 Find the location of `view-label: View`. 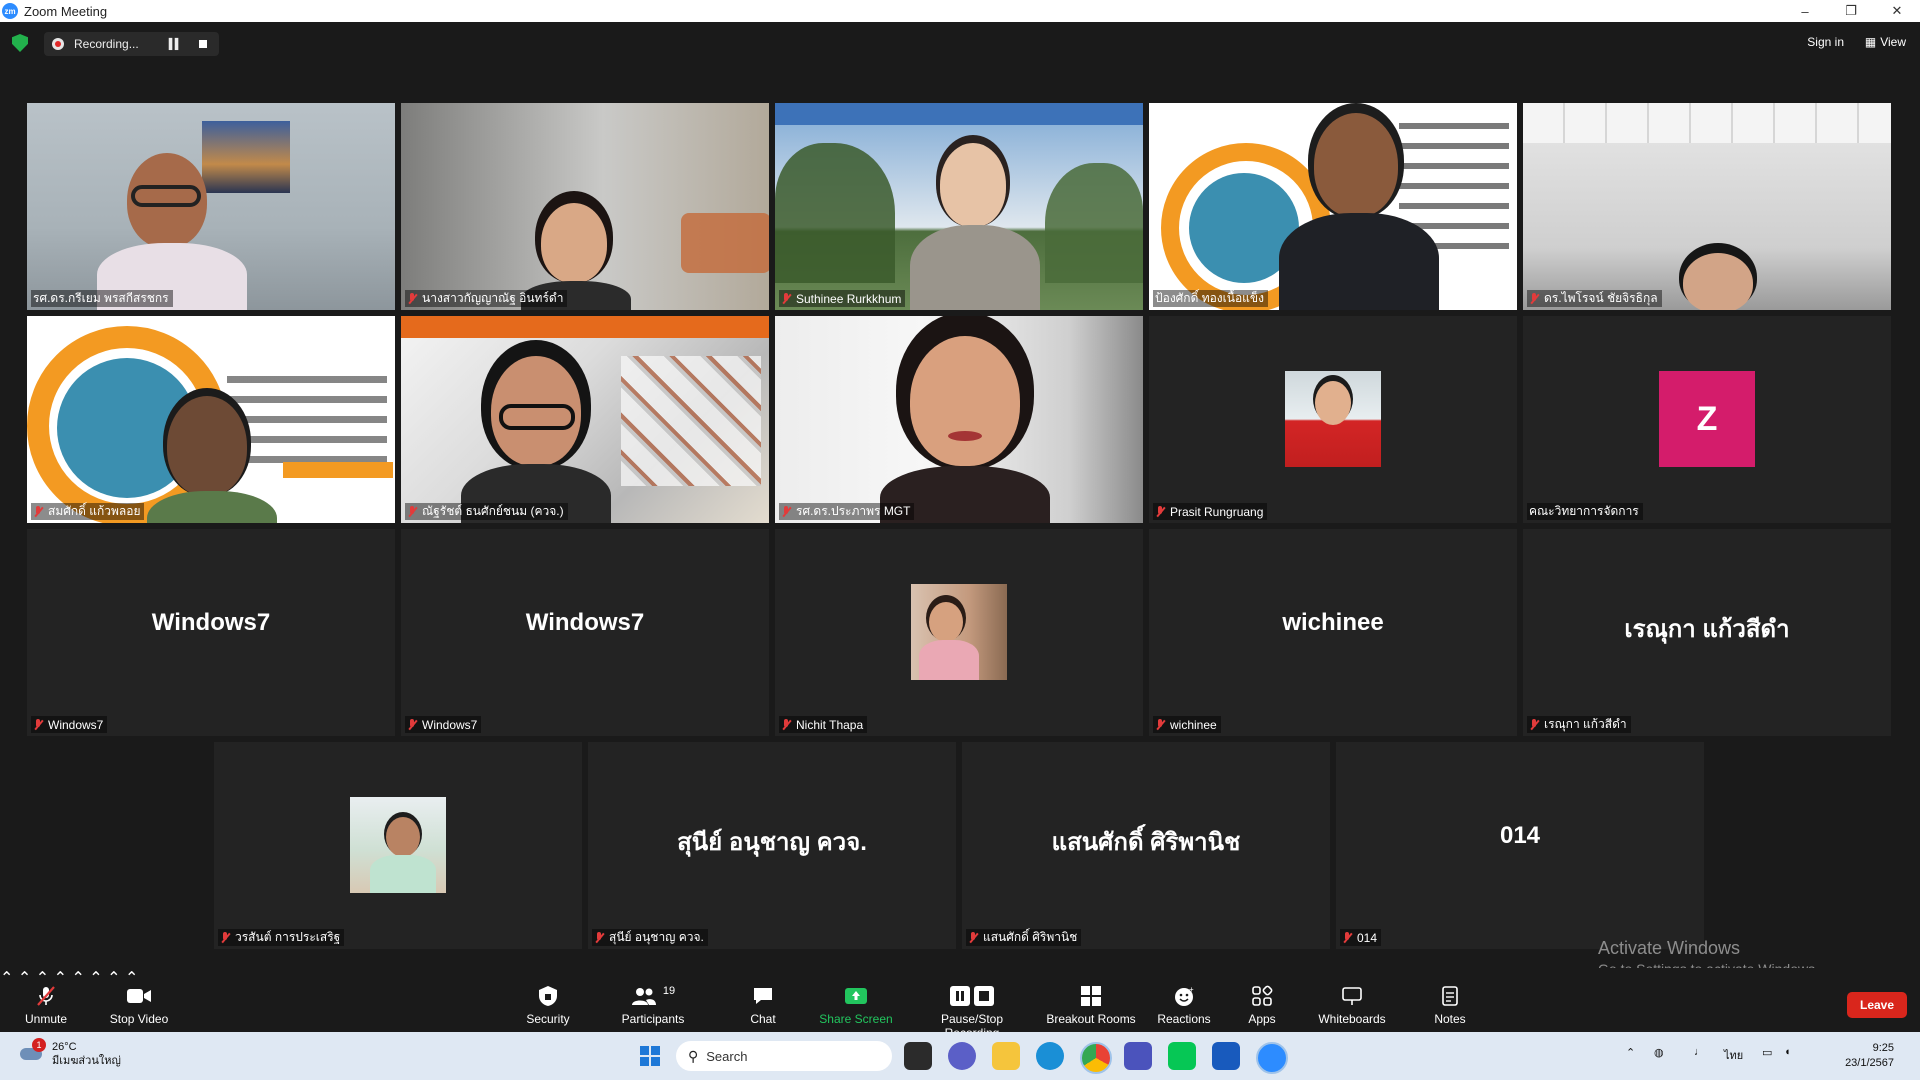

view-label: View is located at coordinates (1893, 42).